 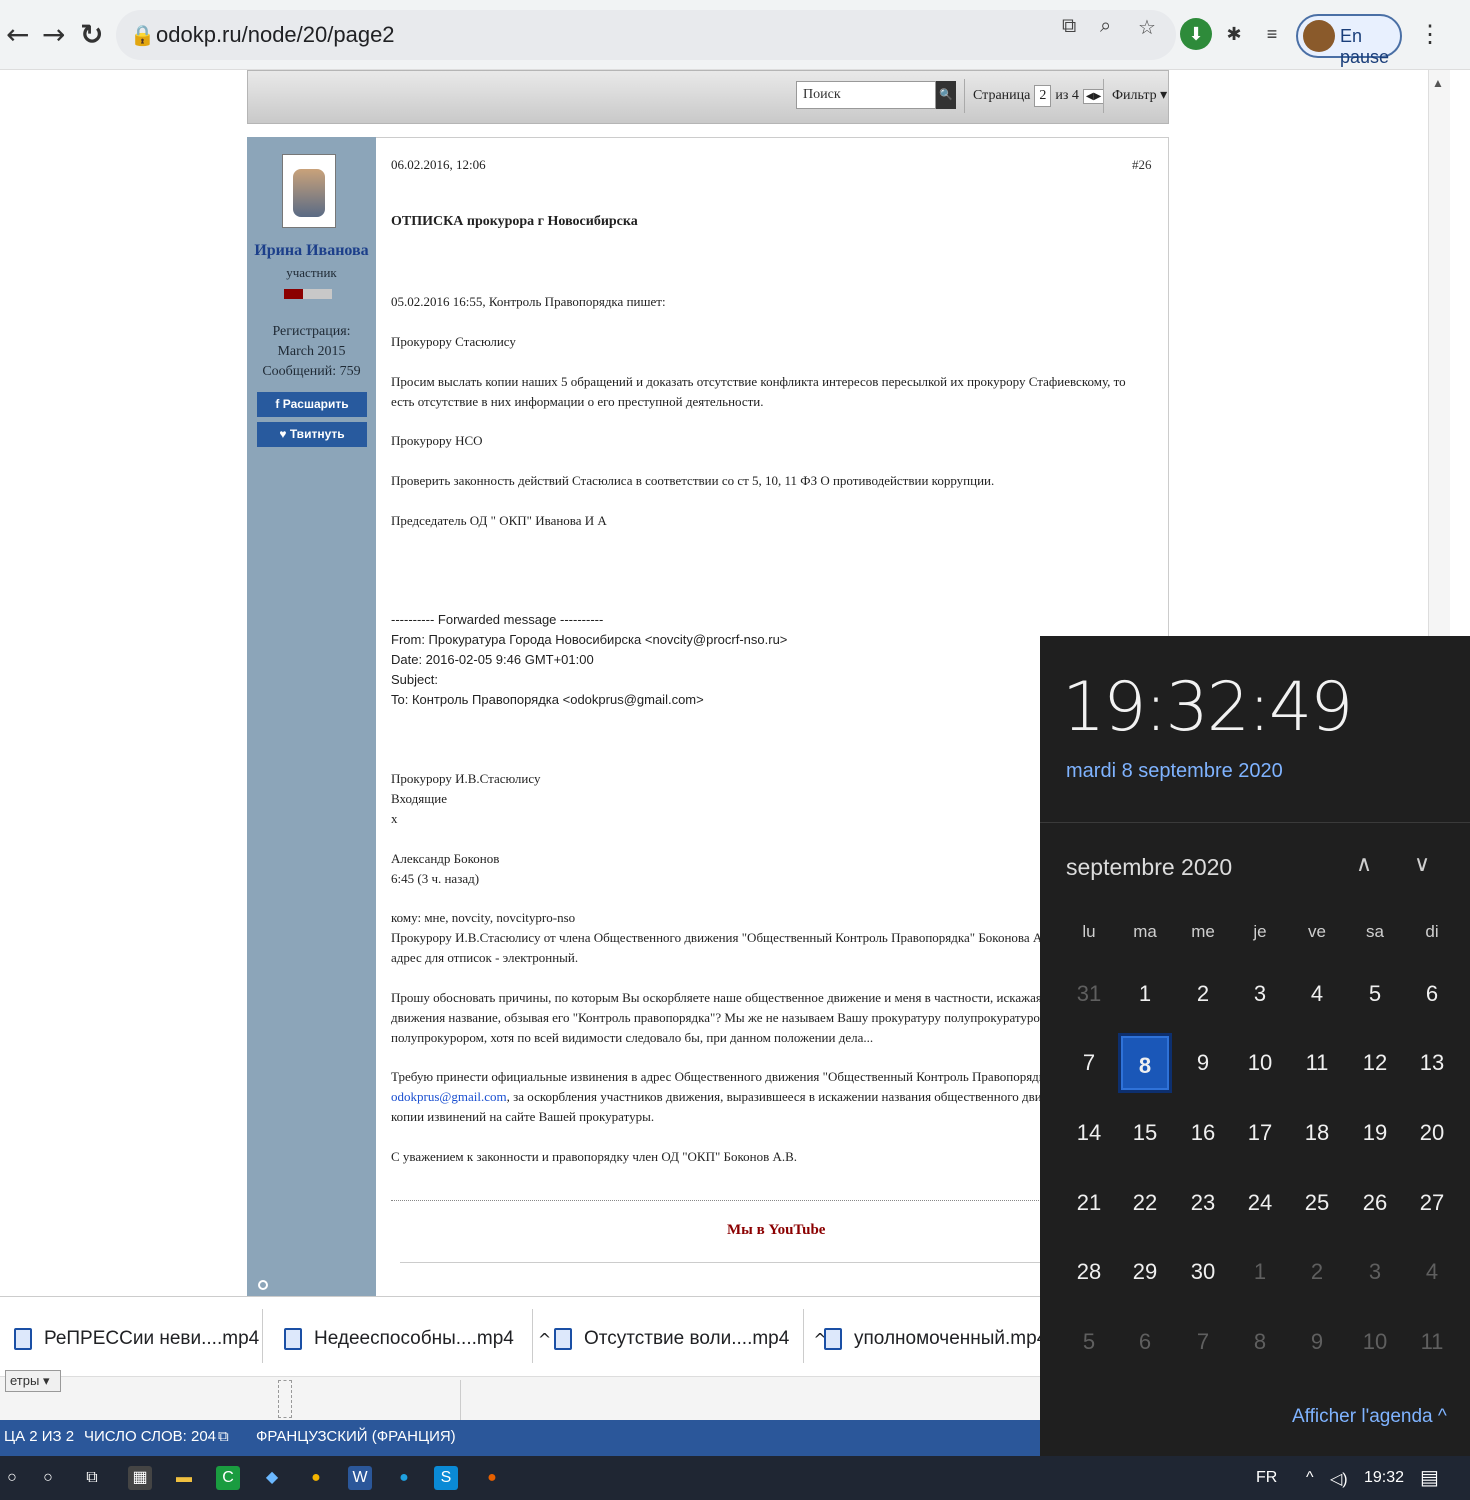 What do you see at coordinates (1145, 1133) in the screenshot?
I see `calendar-day: 15` at bounding box center [1145, 1133].